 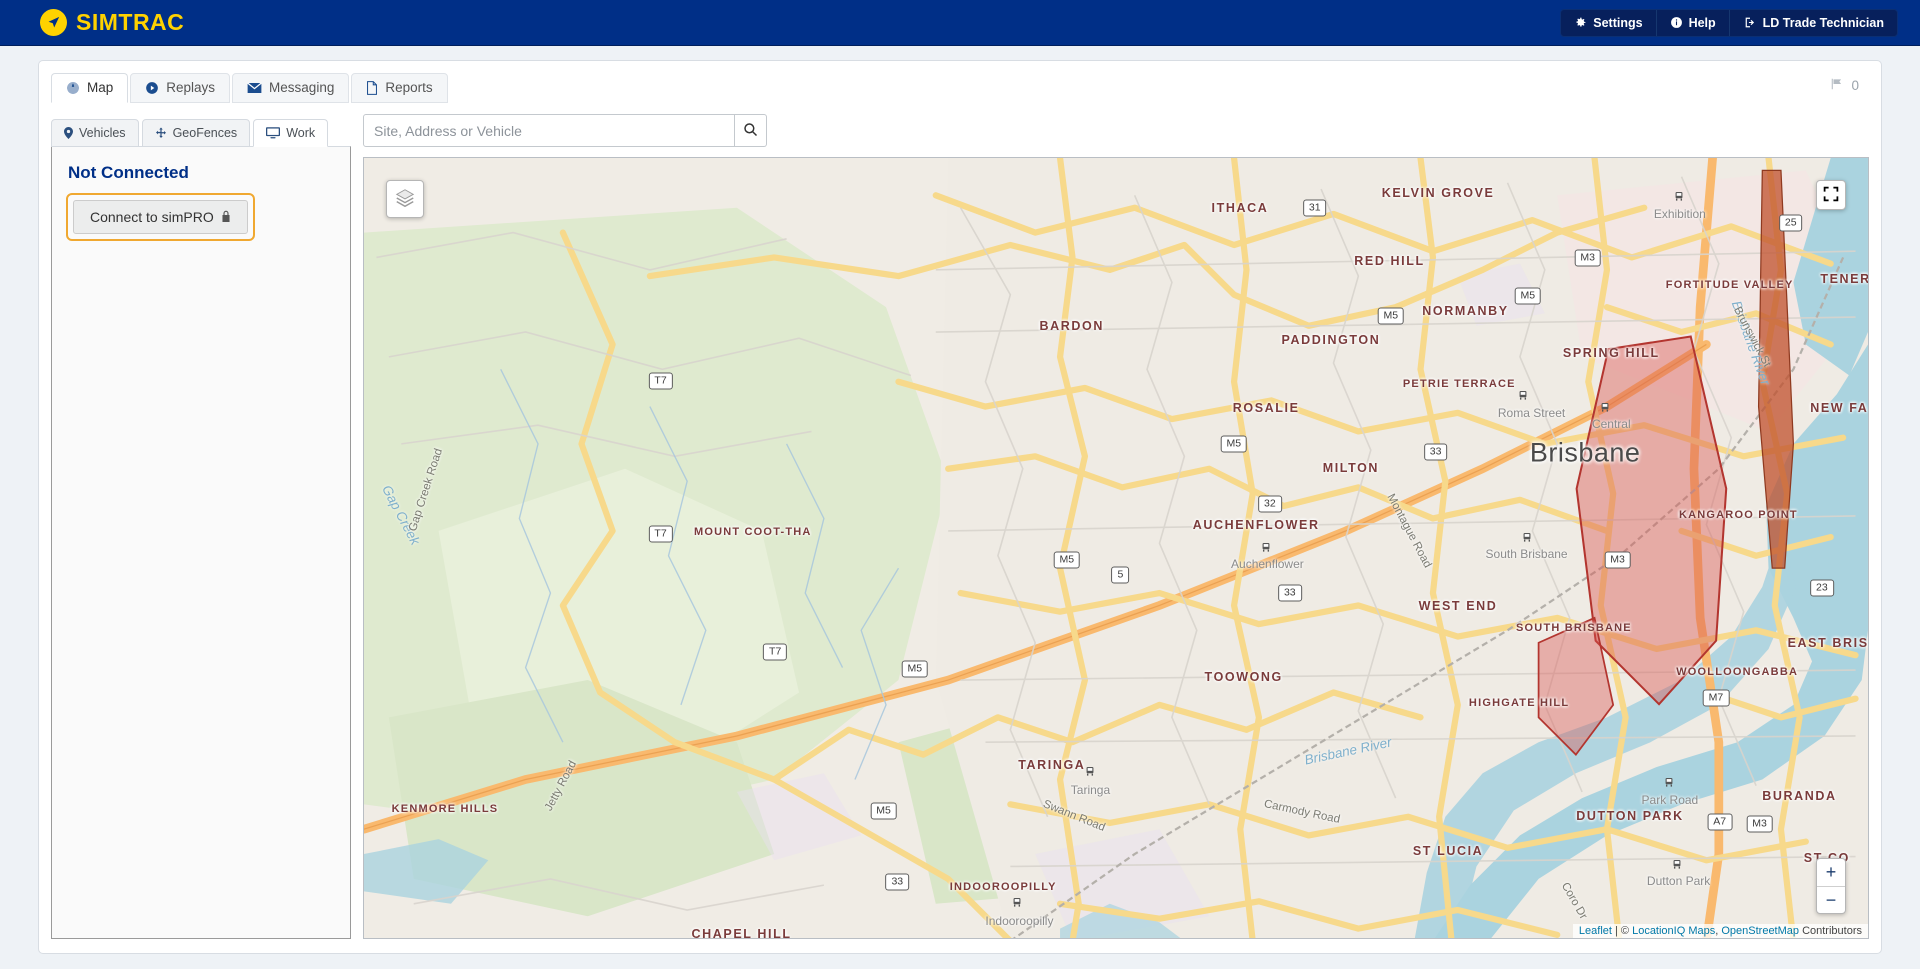 What do you see at coordinates (1760, 931) in the screenshot?
I see `osm-link: OpenStreetMap` at bounding box center [1760, 931].